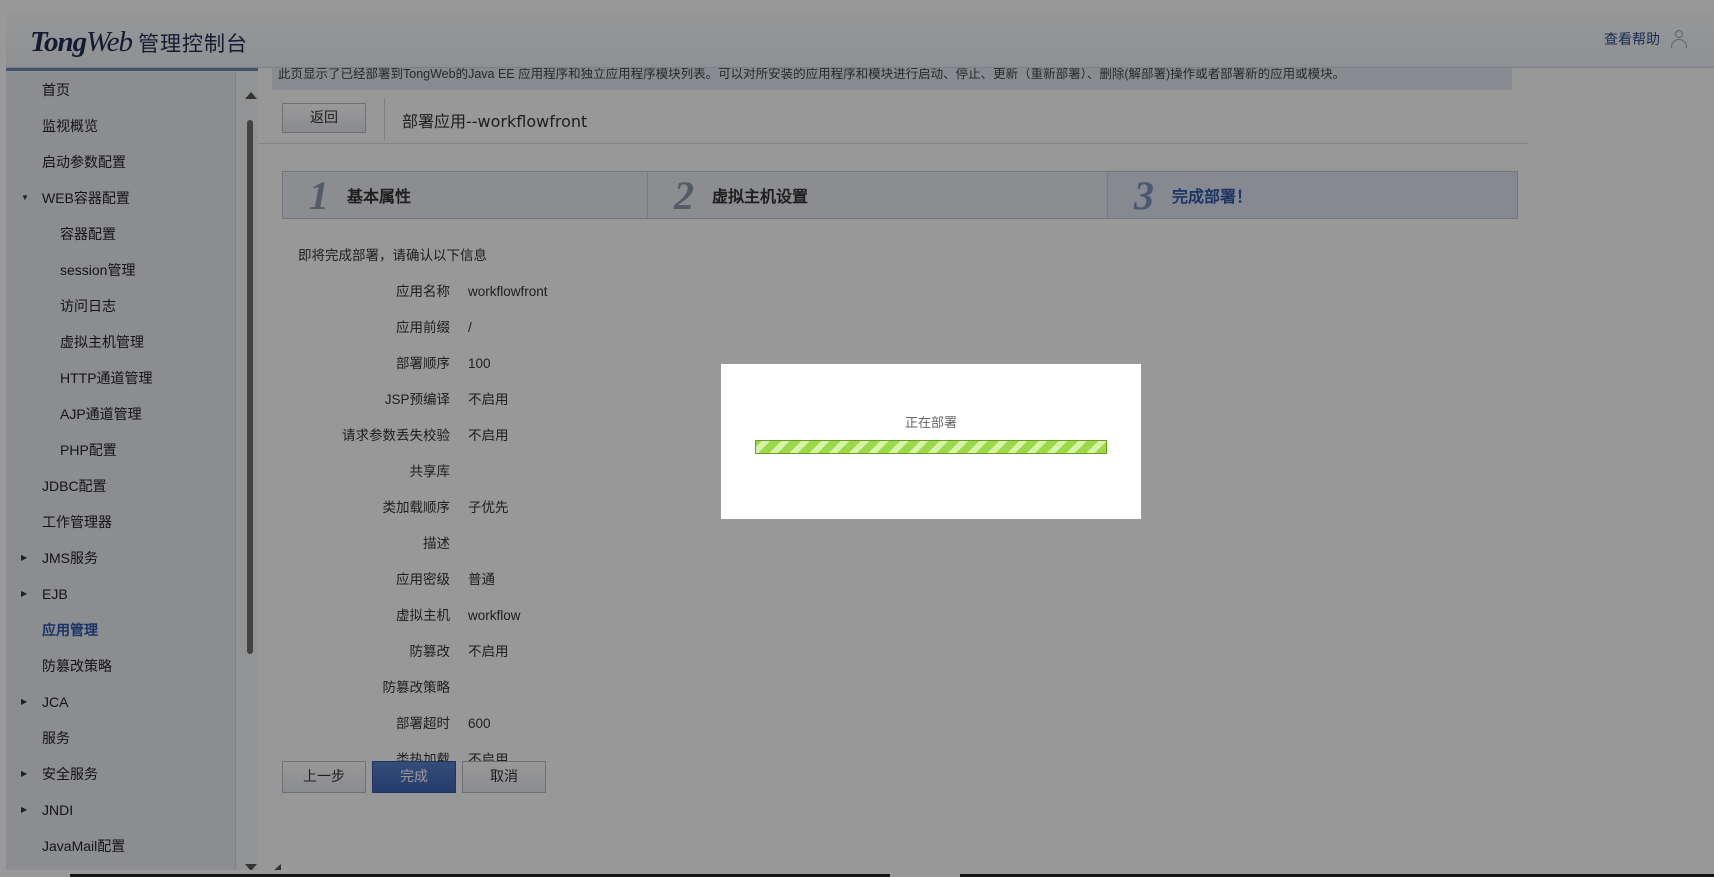 The width and height of the screenshot is (1714, 877). I want to click on deploy-progress-bar, so click(931, 447).